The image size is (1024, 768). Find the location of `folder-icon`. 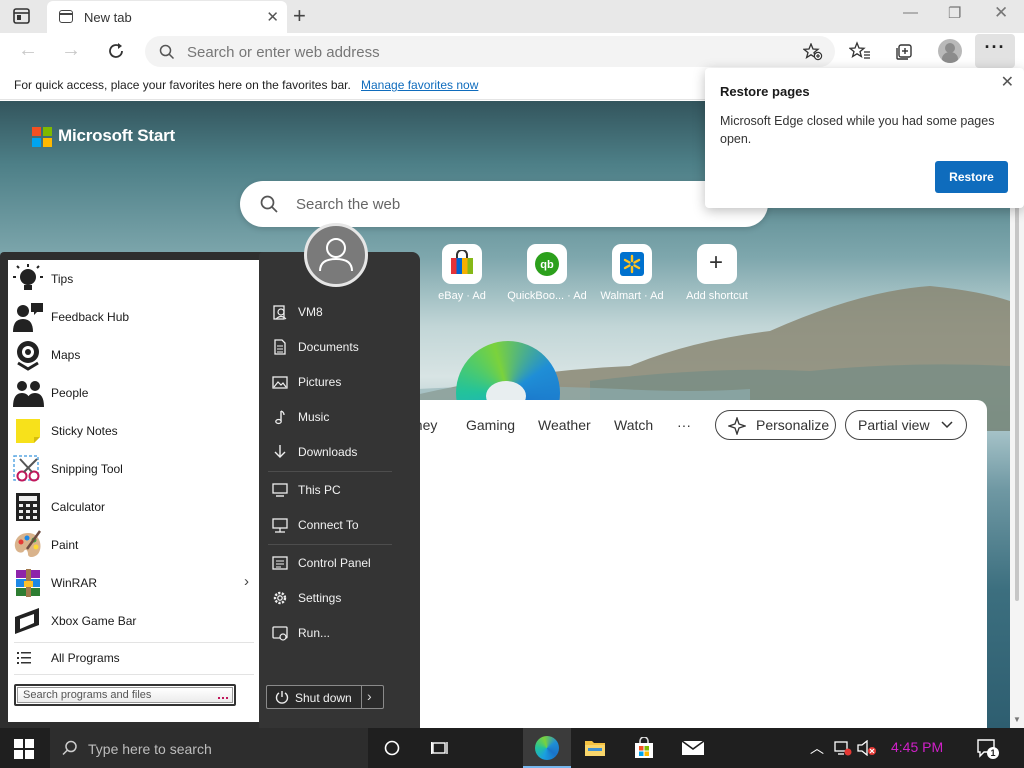

folder-icon is located at coordinates (595, 748).